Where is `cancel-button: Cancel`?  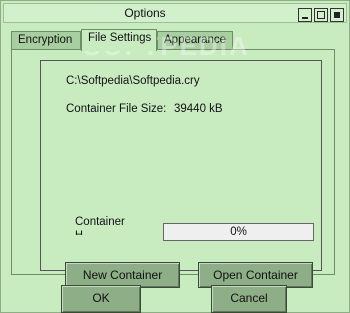
cancel-button: Cancel is located at coordinates (249, 299).